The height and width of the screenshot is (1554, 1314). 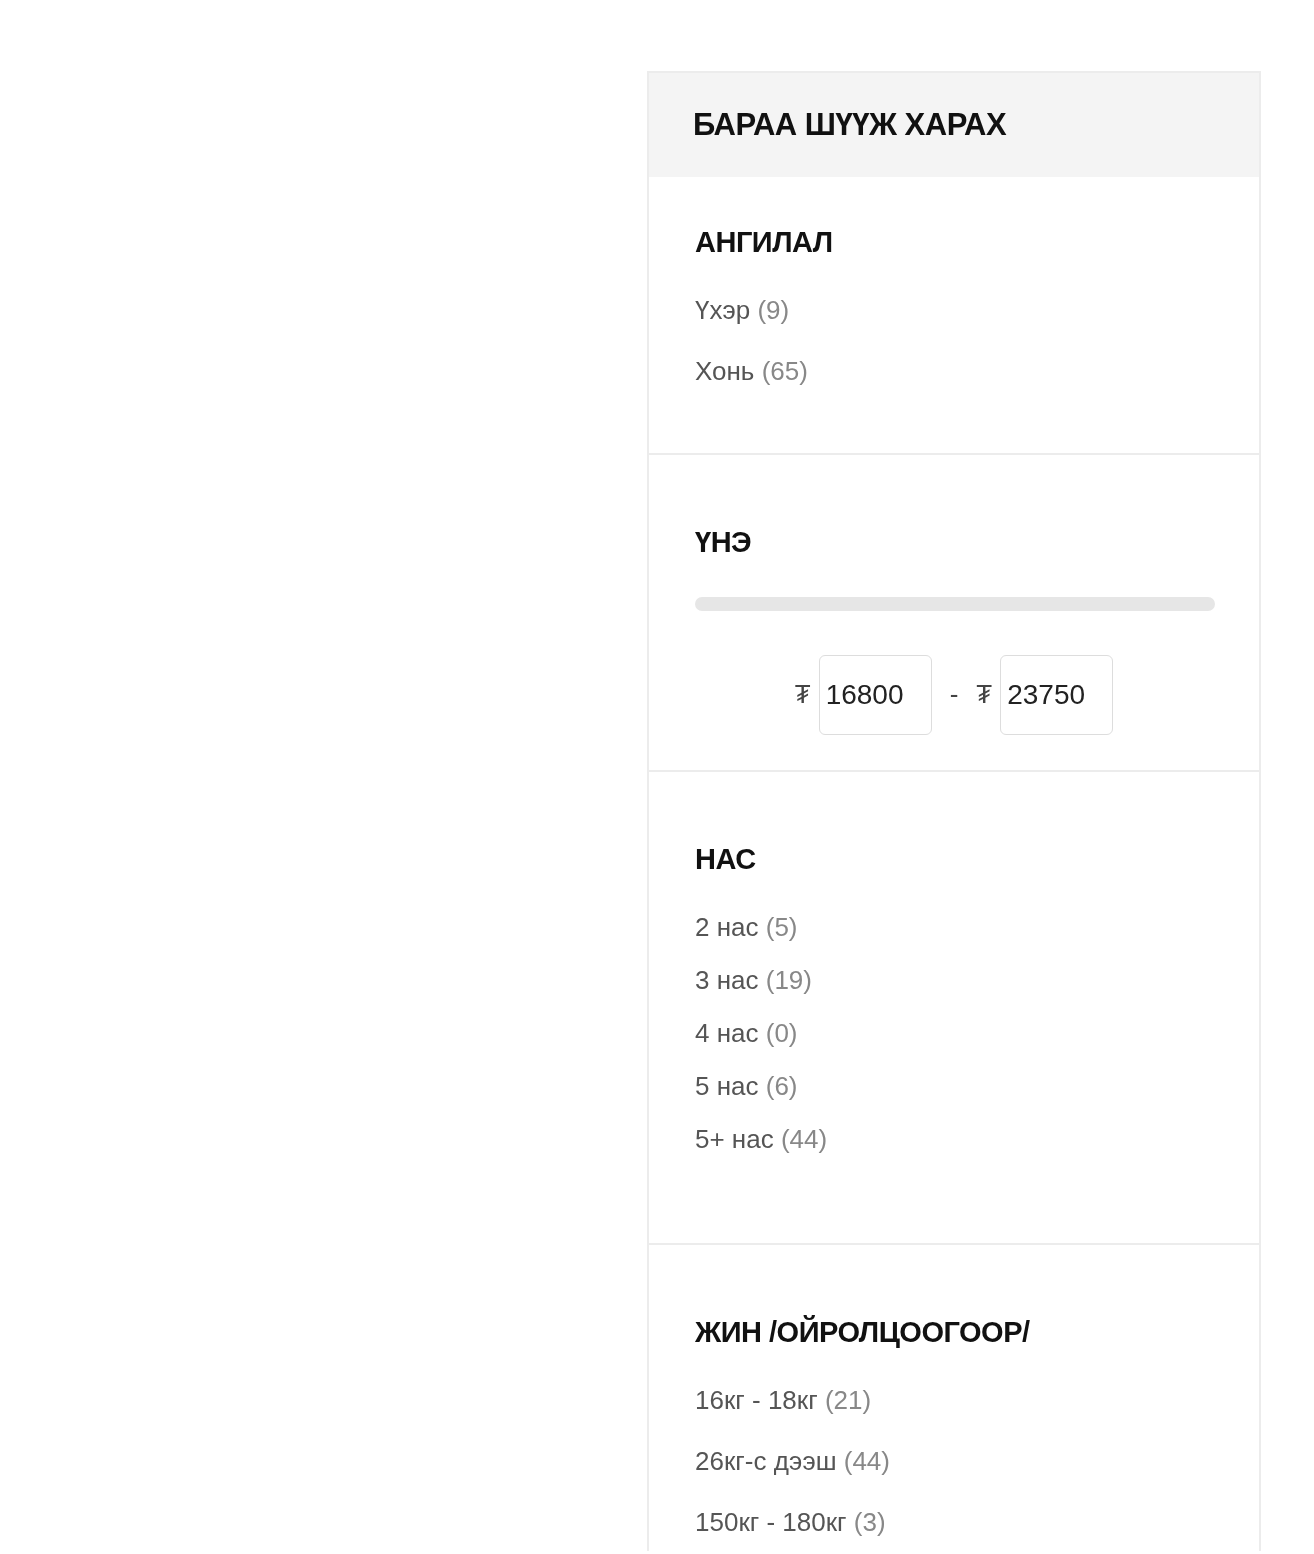 What do you see at coordinates (875, 694) in the screenshot?
I see `min-price-field: 16800` at bounding box center [875, 694].